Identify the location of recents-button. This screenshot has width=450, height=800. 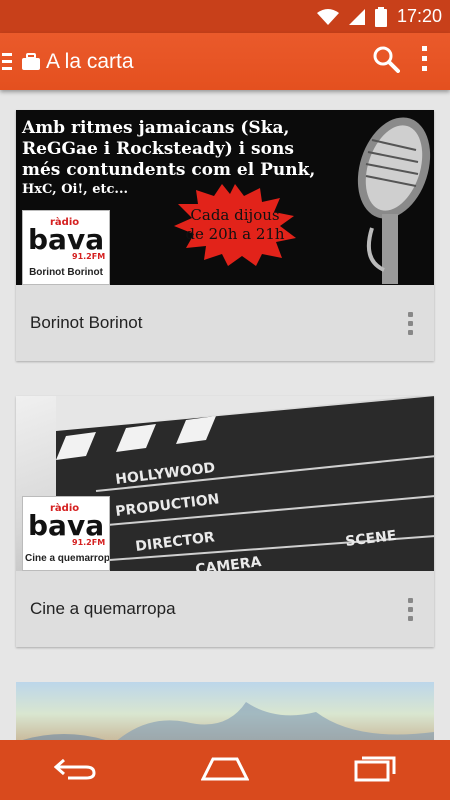
(375, 770).